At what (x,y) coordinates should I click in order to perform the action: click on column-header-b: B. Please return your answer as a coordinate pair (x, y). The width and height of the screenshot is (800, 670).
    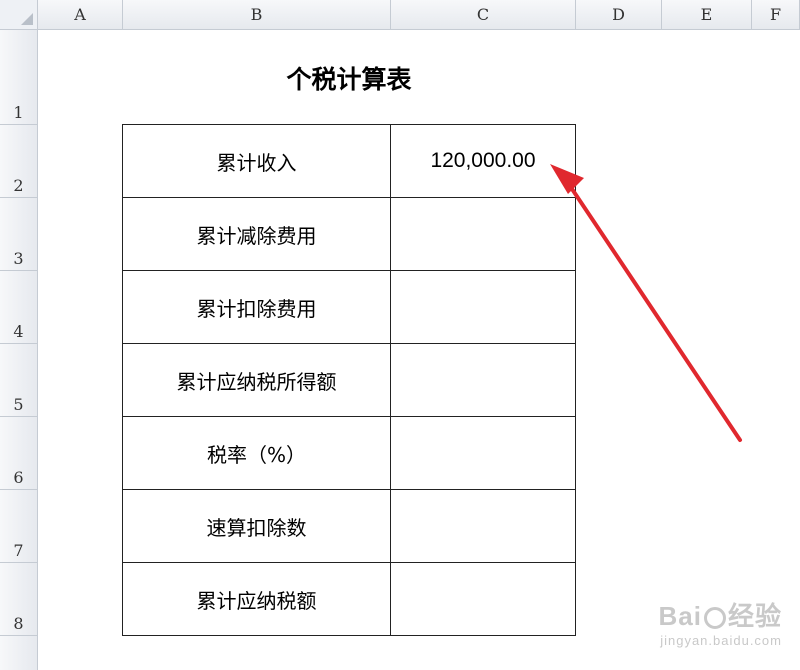
    Looking at the image, I should click on (257, 15).